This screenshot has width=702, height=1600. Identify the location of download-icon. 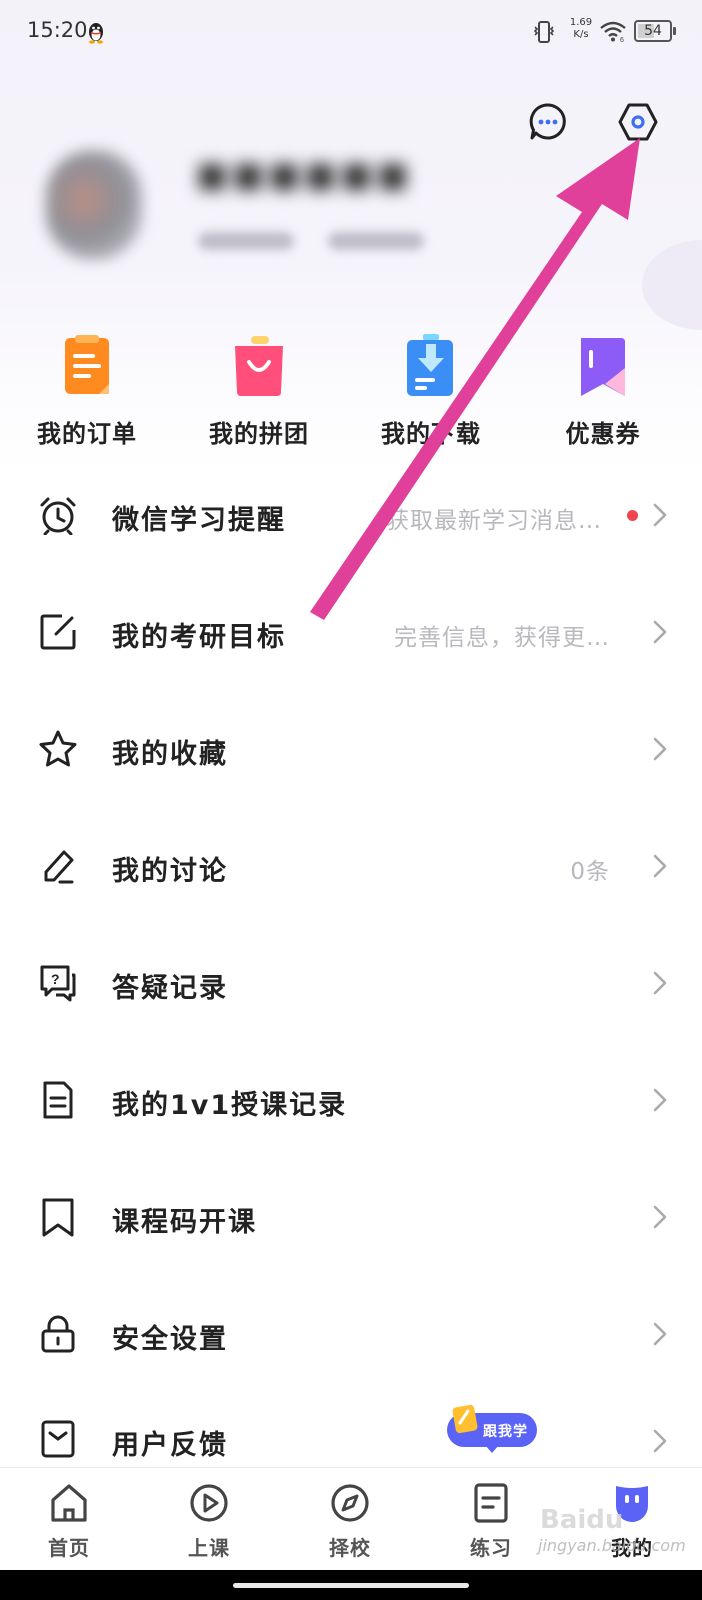
(430, 365).